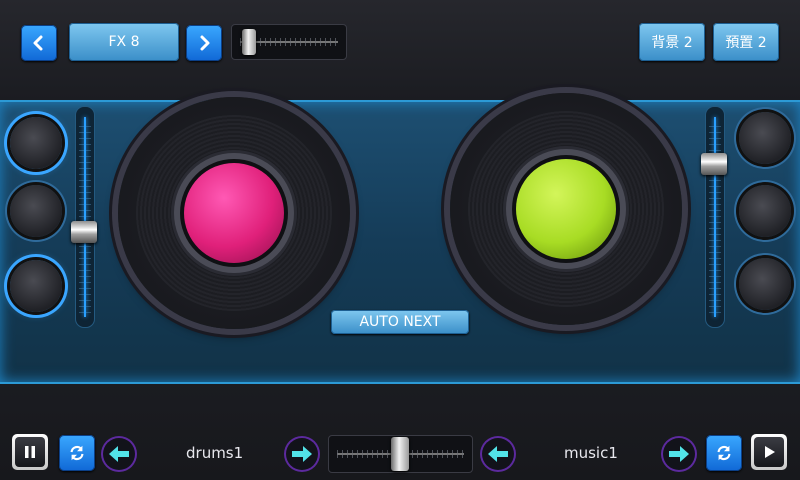 This screenshot has height=480, width=800. I want to click on next-fx-button, so click(204, 43).